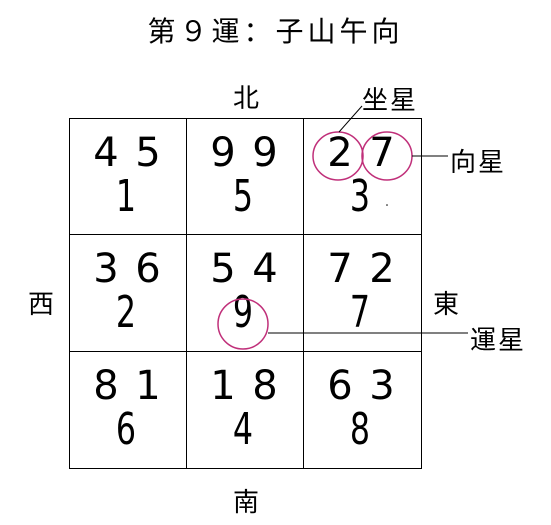 The width and height of the screenshot is (551, 525). Describe the element at coordinates (446, 305) in the screenshot. I see `direction-east: 東` at that location.